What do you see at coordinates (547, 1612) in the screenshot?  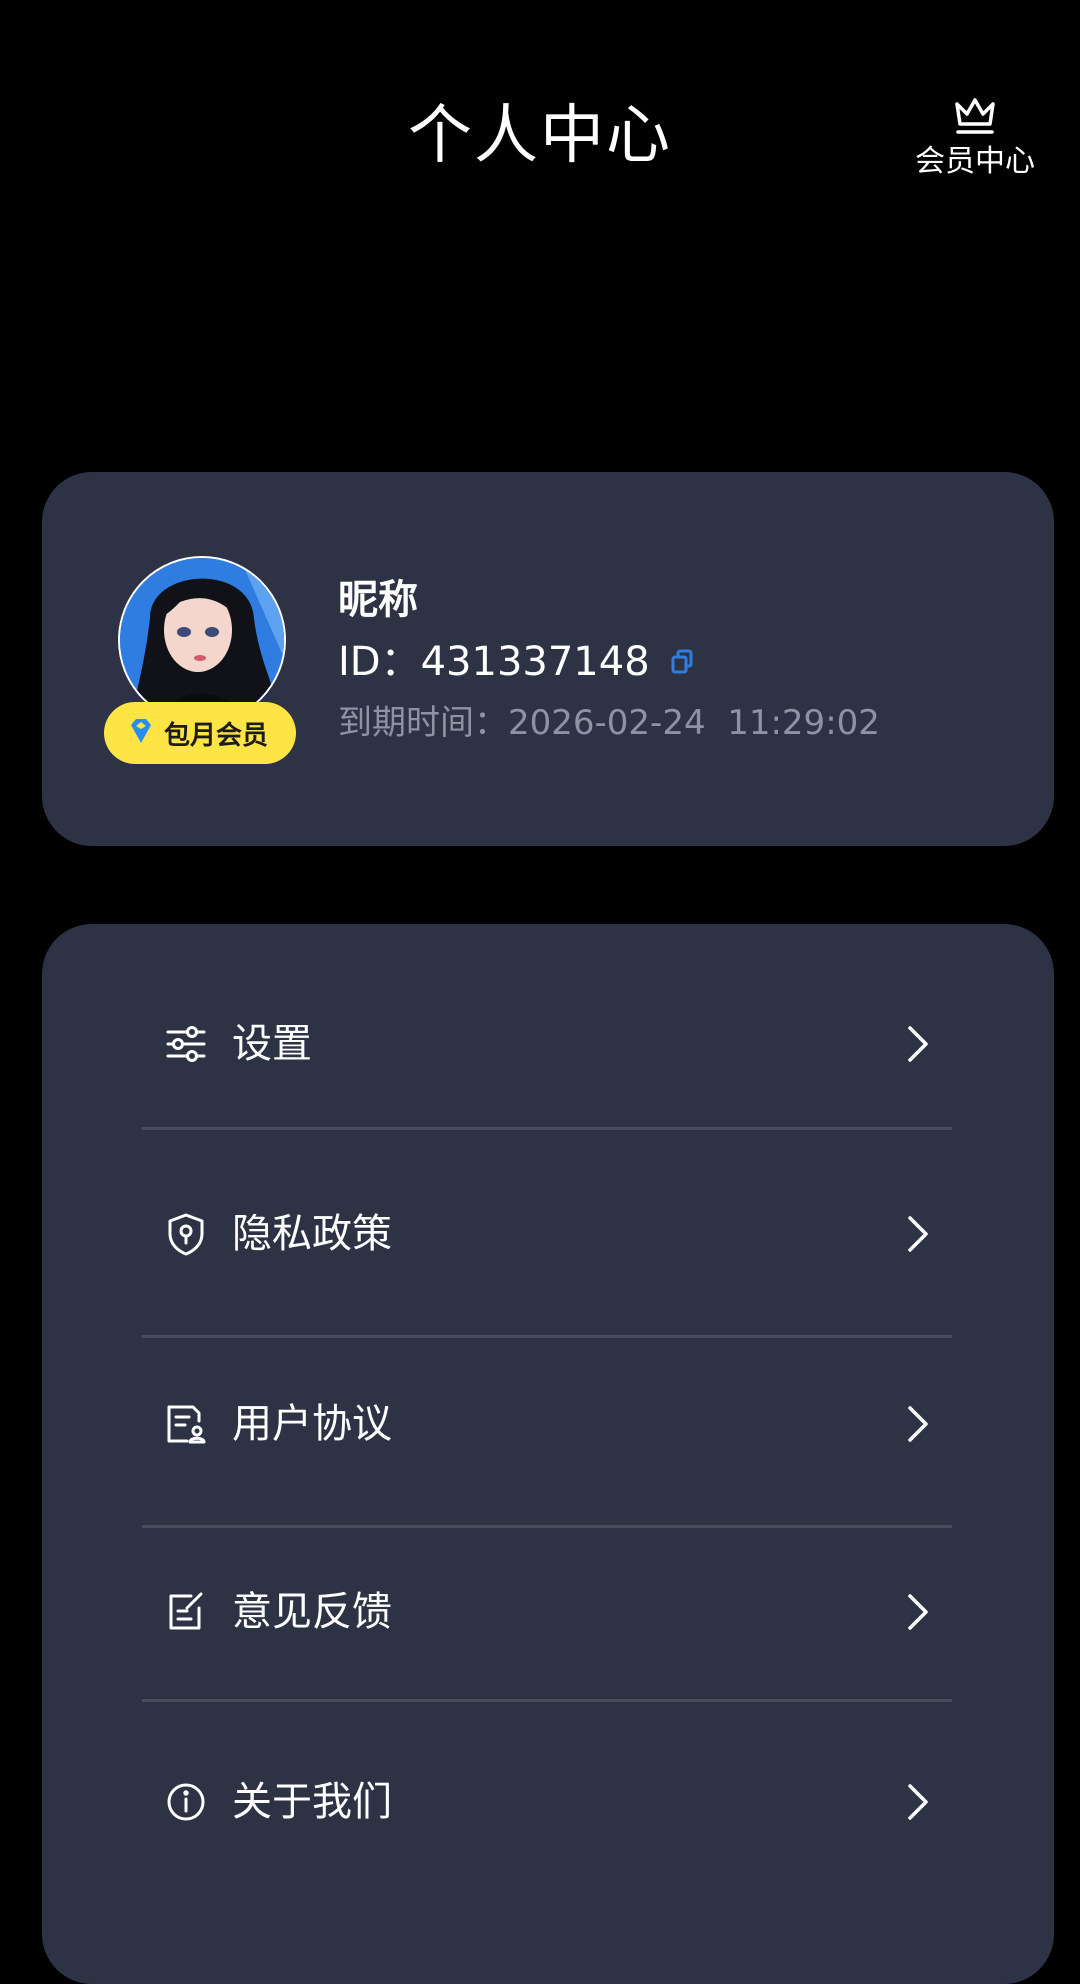 I see `menu-item-feedback: 意见反馈` at bounding box center [547, 1612].